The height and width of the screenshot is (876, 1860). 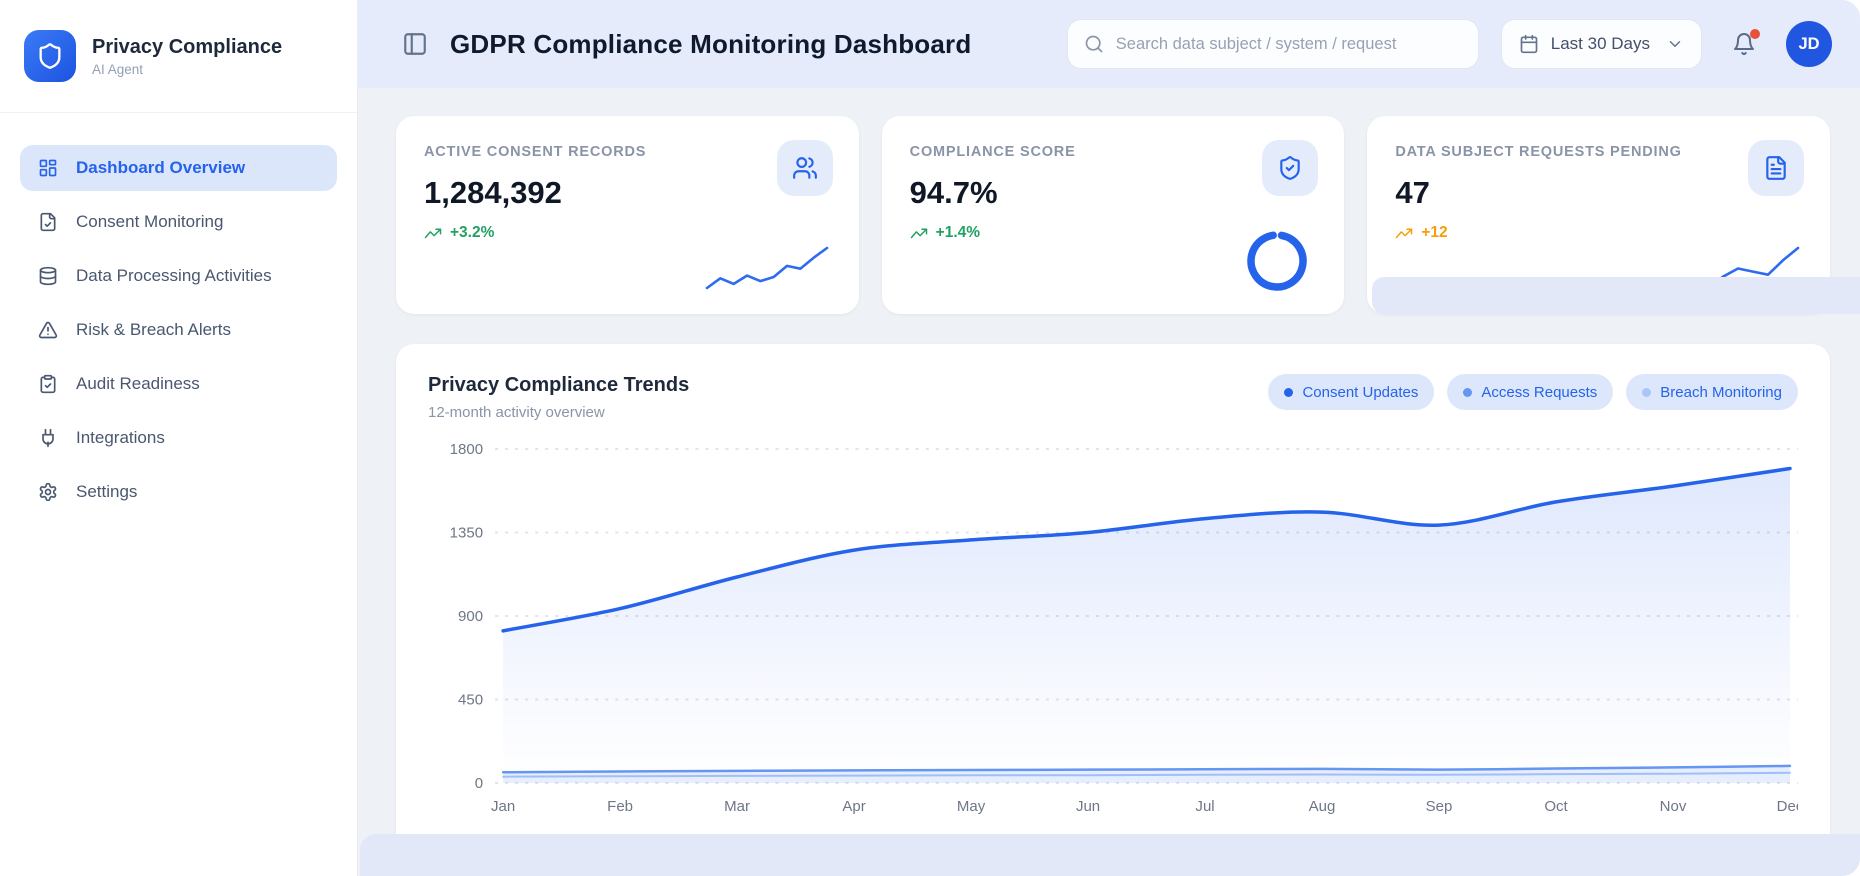 I want to click on x-axis-tick: Aug, so click(x=1322, y=806).